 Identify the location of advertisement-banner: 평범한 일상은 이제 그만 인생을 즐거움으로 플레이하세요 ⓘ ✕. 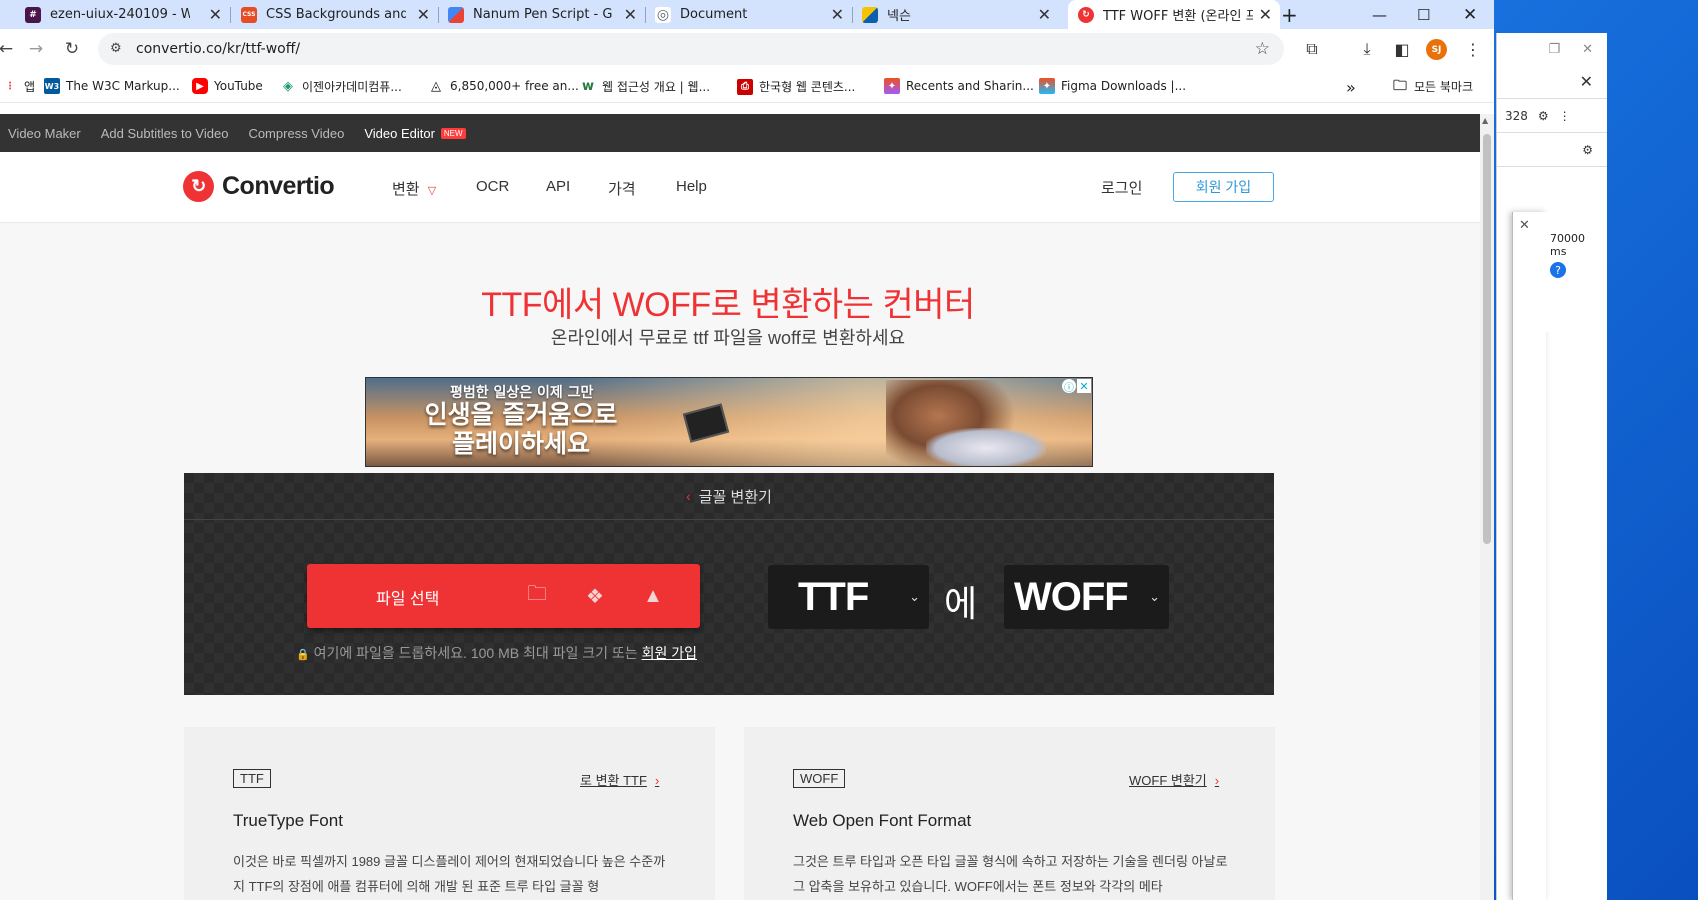
(729, 422).